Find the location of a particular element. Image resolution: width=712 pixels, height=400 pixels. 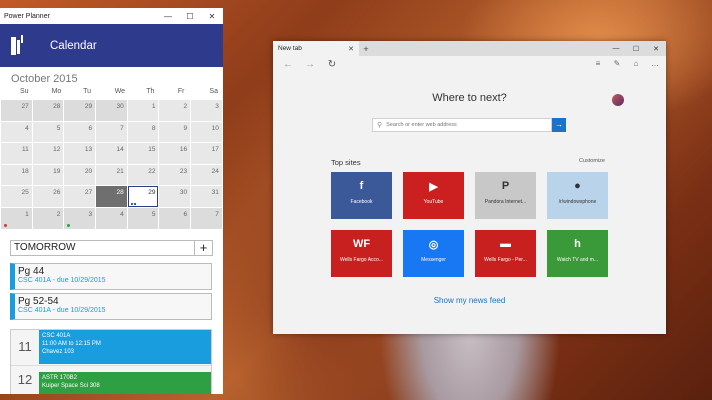

day-number: 28 is located at coordinates (57, 106).